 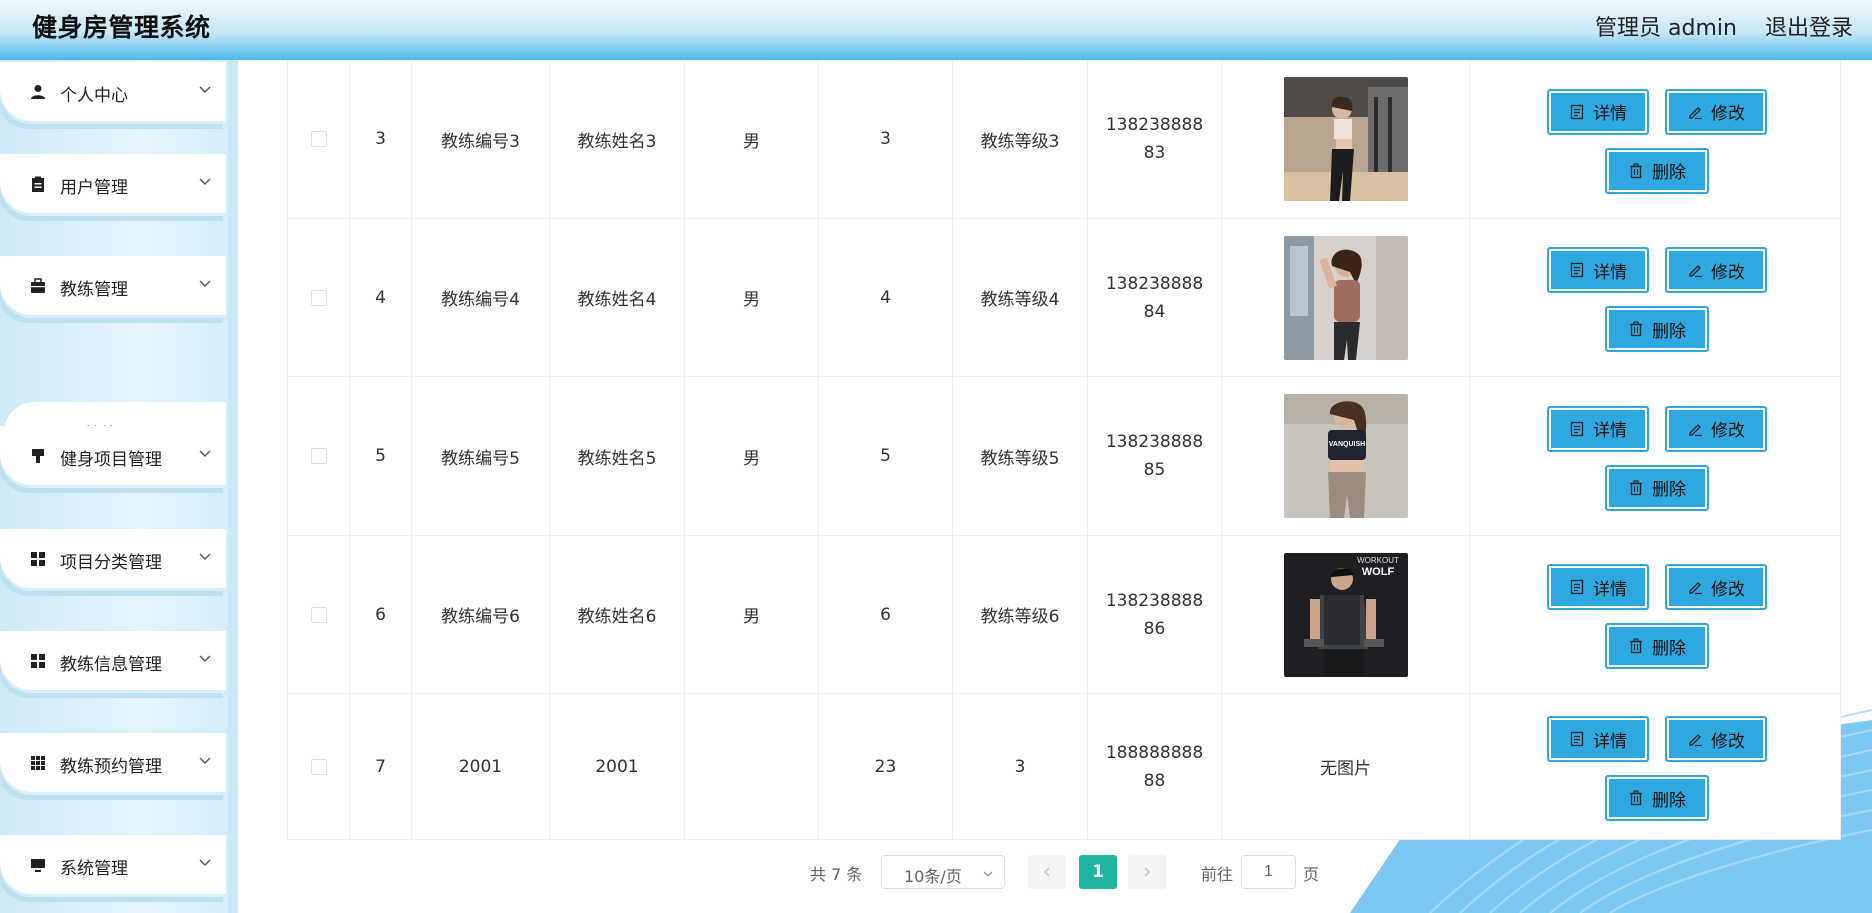 I want to click on admin-label: 管理员 admin, so click(x=1666, y=28).